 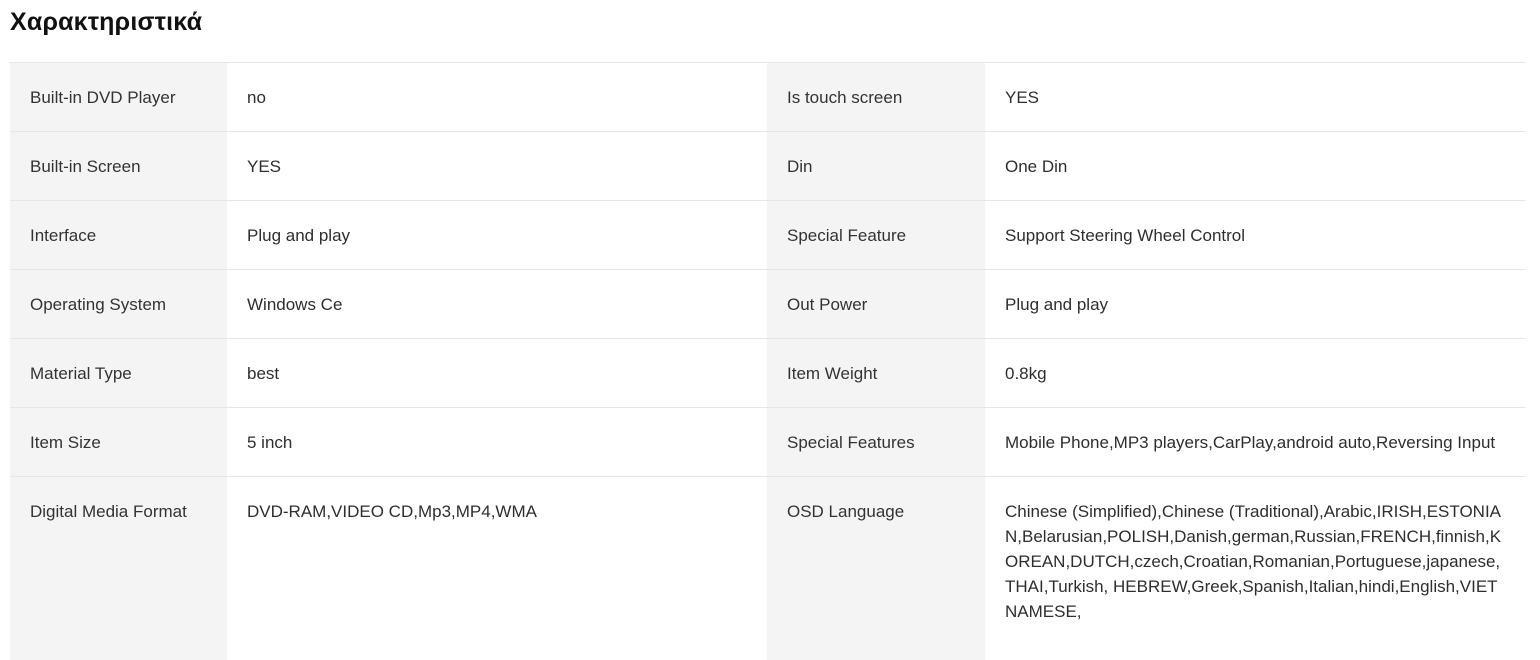 I want to click on spec-row: Built-in Screen YES Din One Din, so click(x=767, y=166).